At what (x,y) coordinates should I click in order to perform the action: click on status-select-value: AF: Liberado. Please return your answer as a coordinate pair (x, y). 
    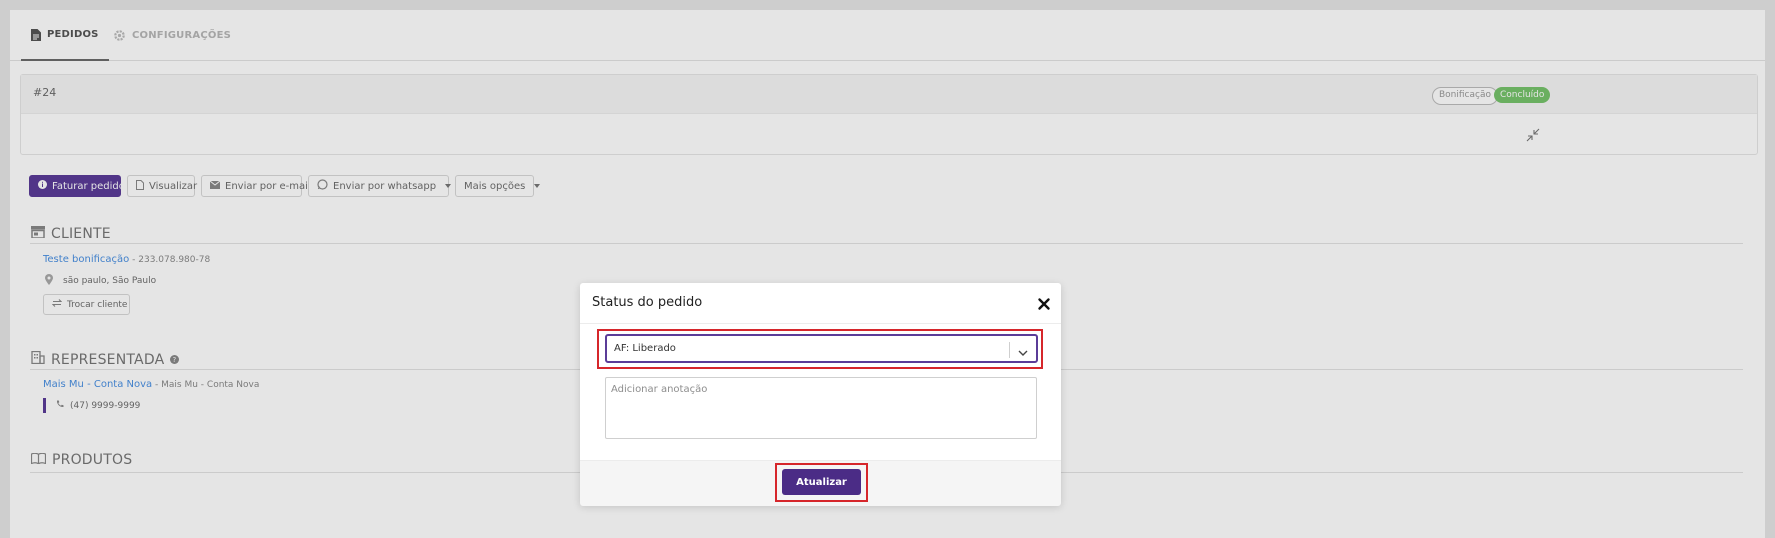
    Looking at the image, I should click on (645, 348).